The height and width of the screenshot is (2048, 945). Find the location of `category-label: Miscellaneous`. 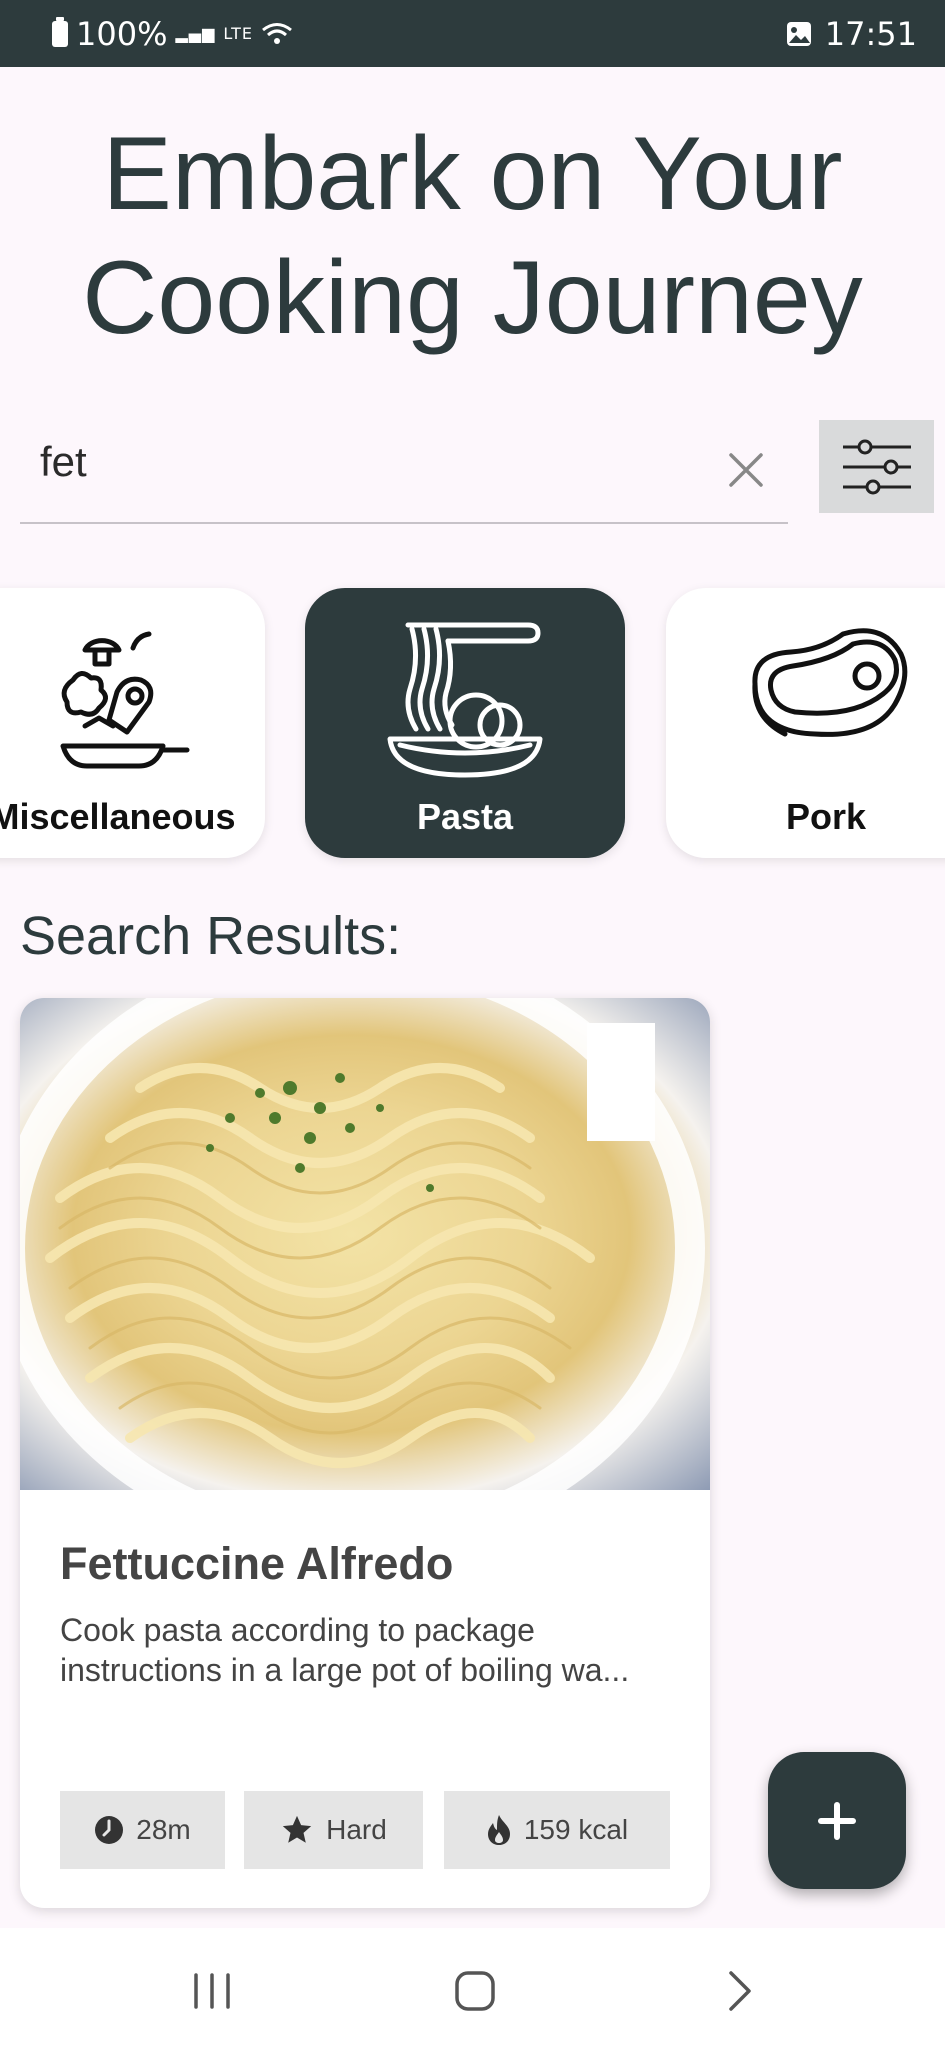

category-label: Miscellaneous is located at coordinates (118, 816).